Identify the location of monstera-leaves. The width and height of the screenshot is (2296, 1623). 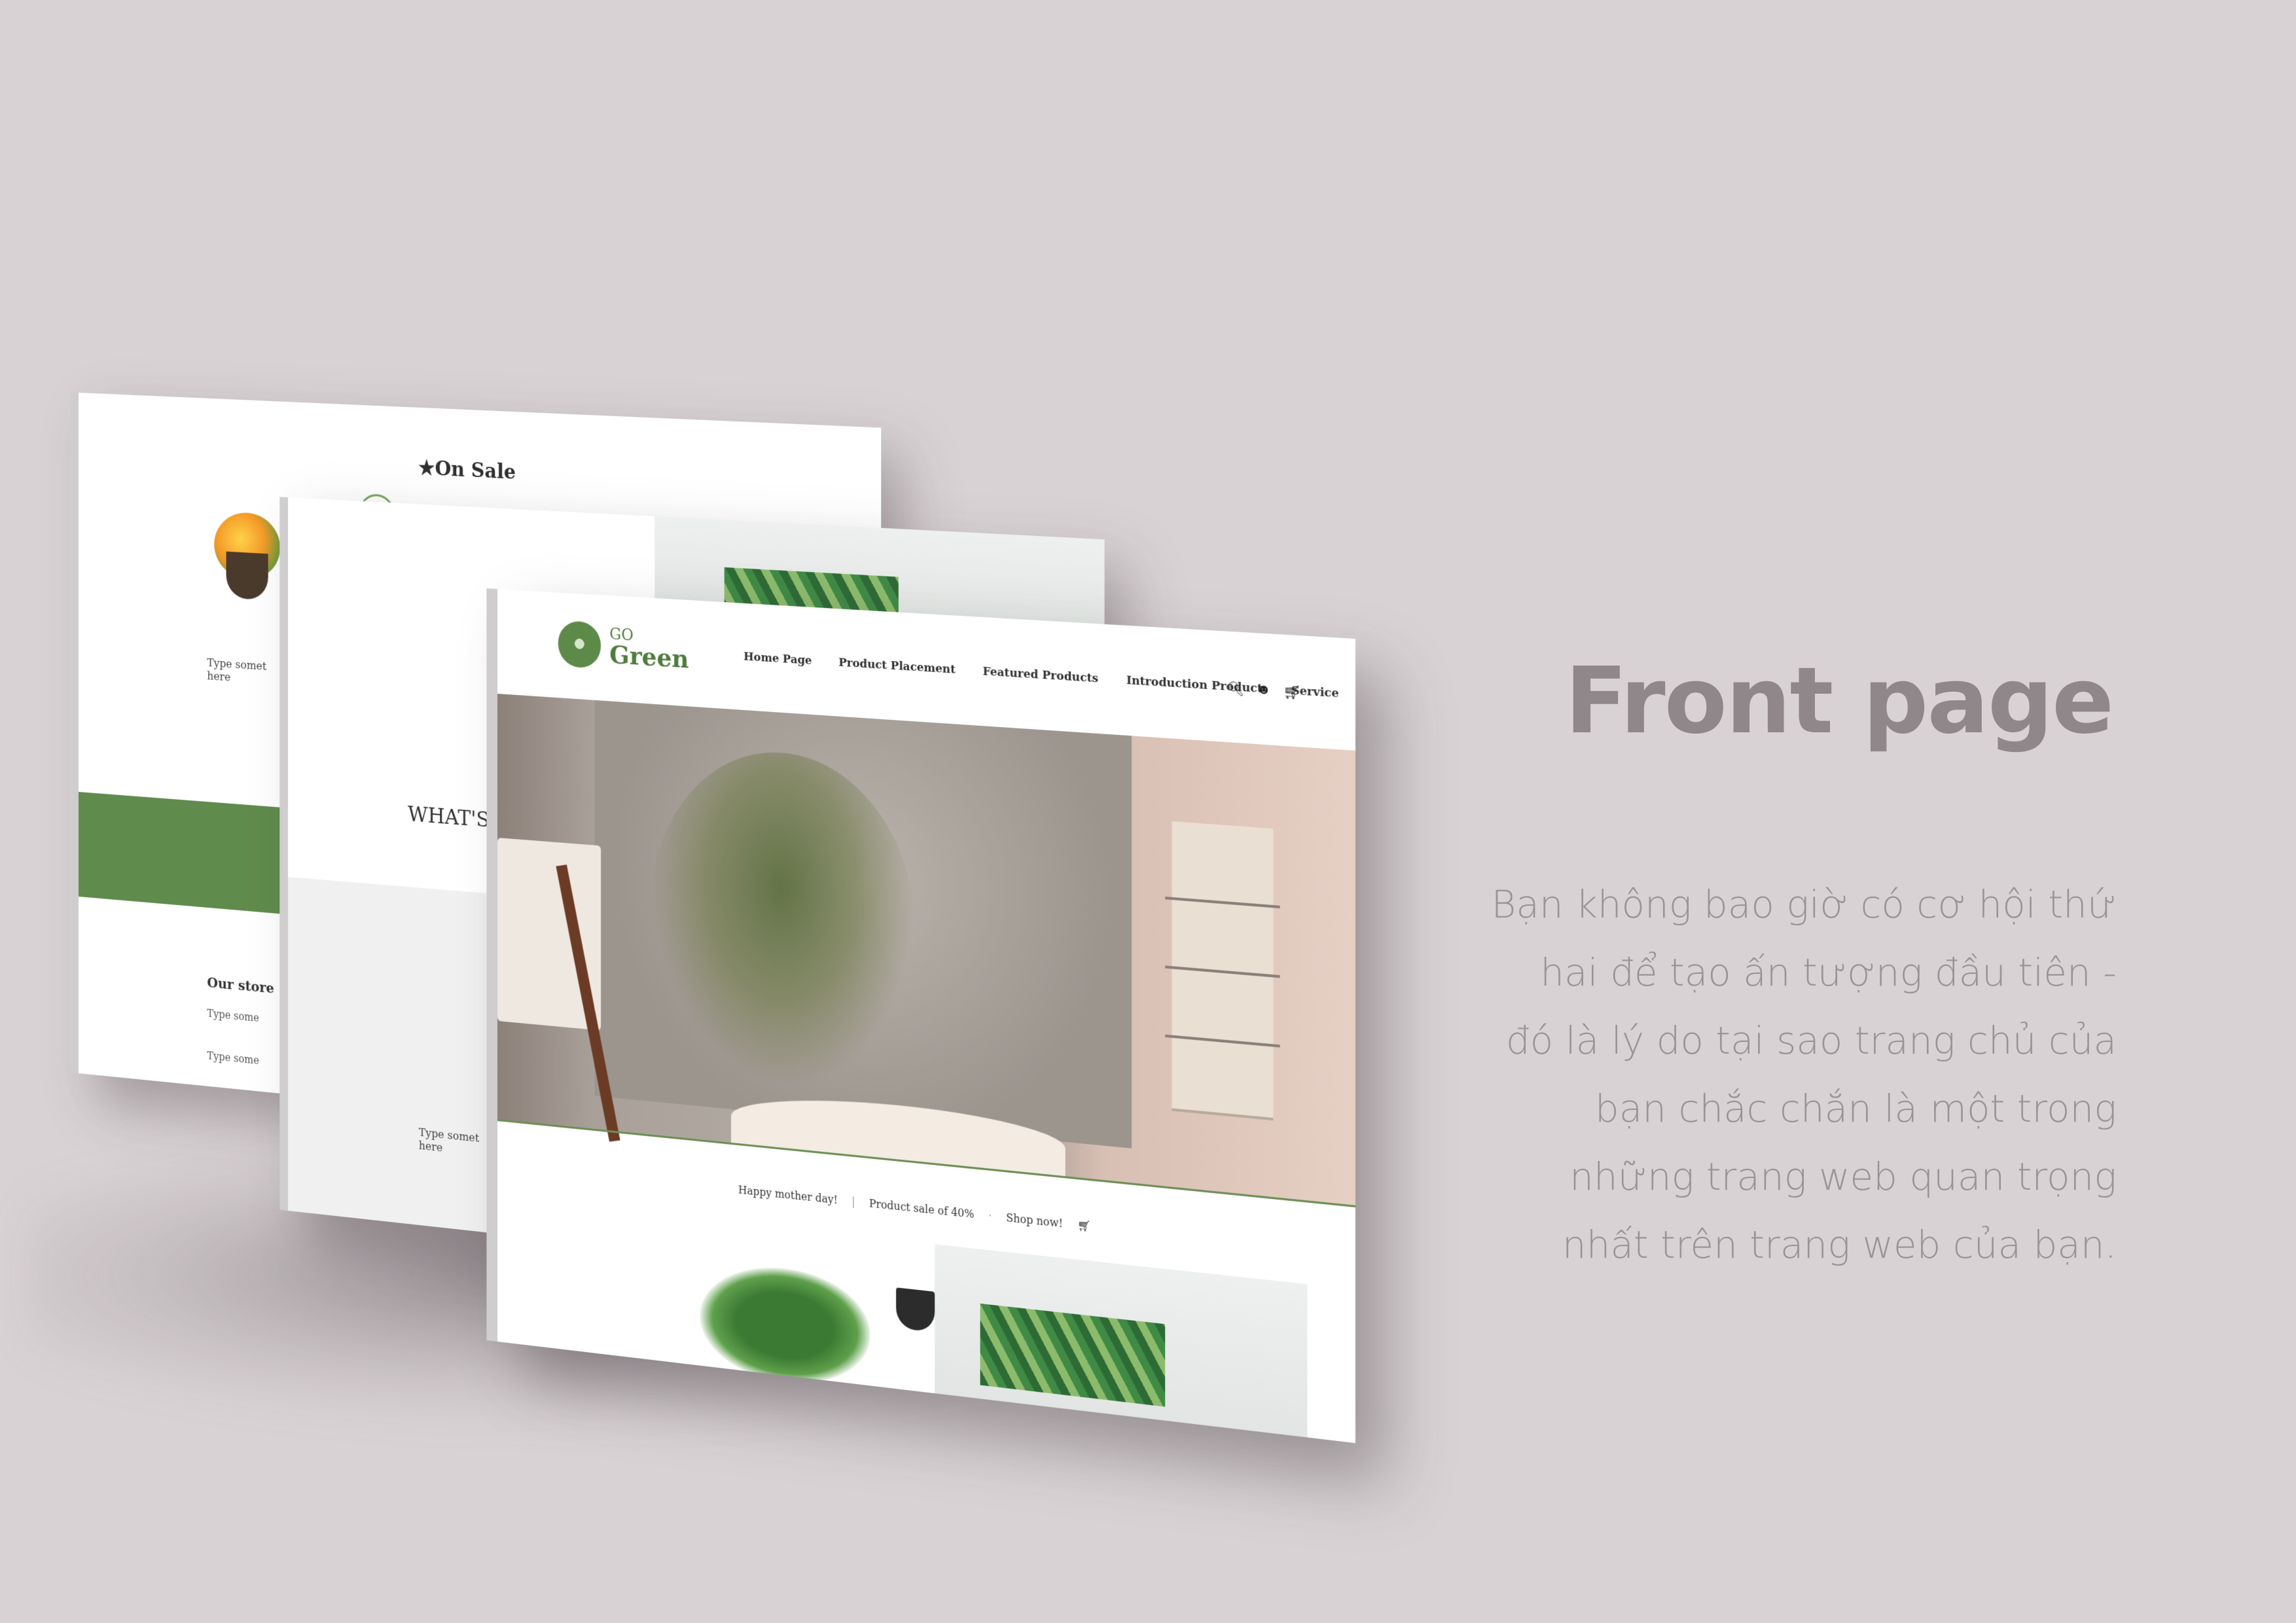
(785, 1325).